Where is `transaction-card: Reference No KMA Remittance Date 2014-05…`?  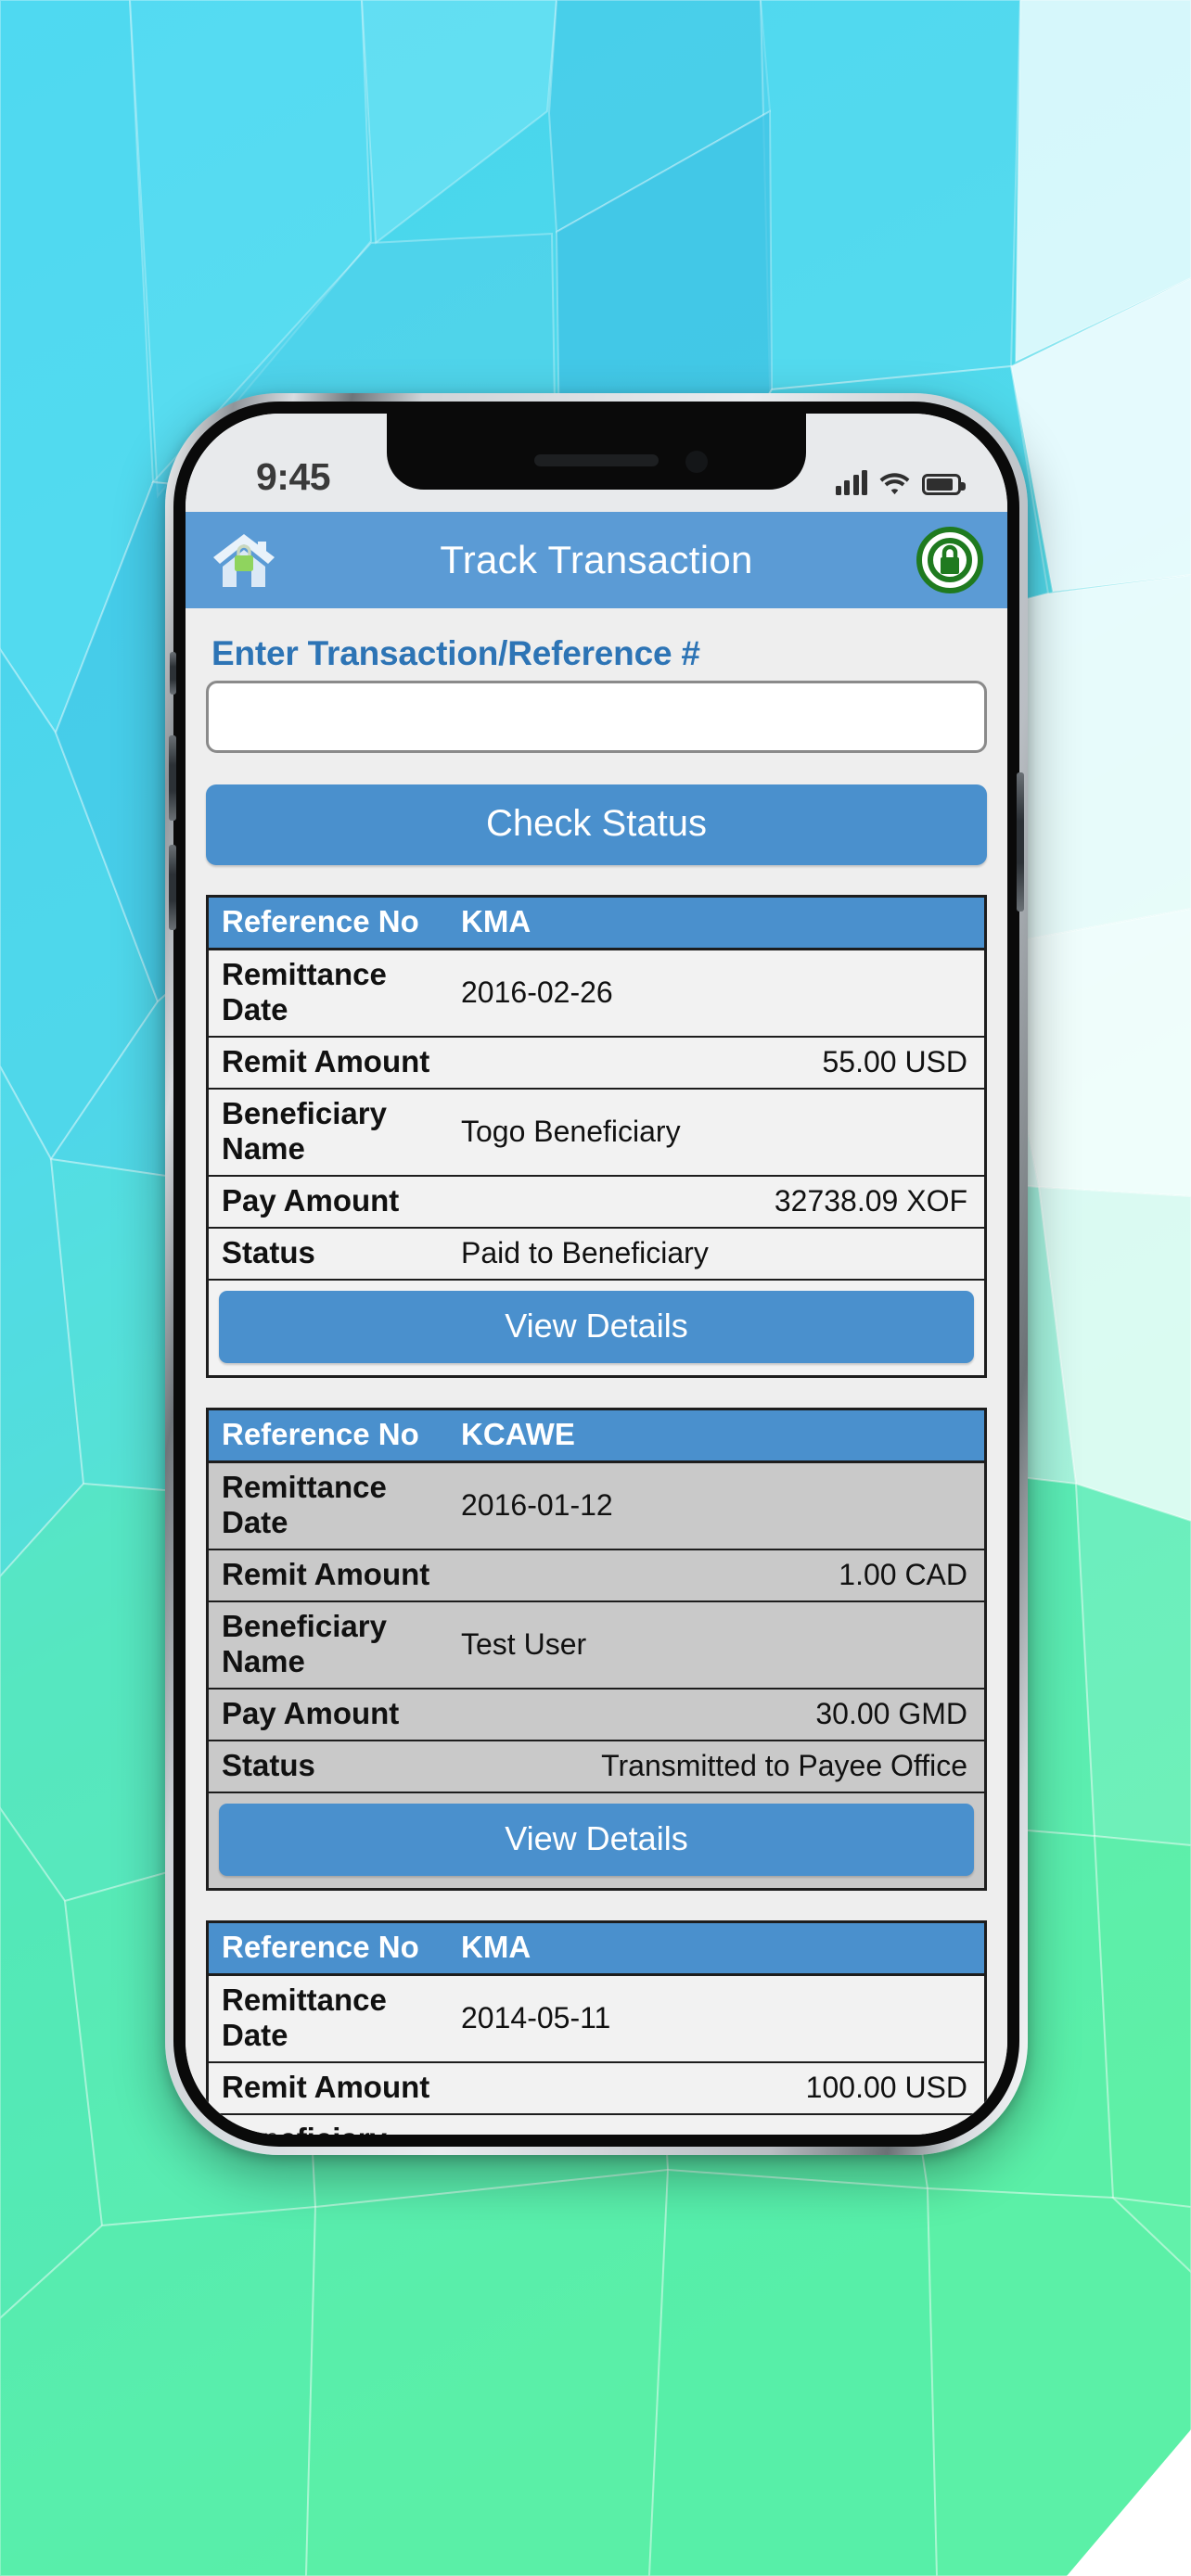
transaction-card: Reference No KMA Remittance Date 2014-05… is located at coordinates (597, 2027).